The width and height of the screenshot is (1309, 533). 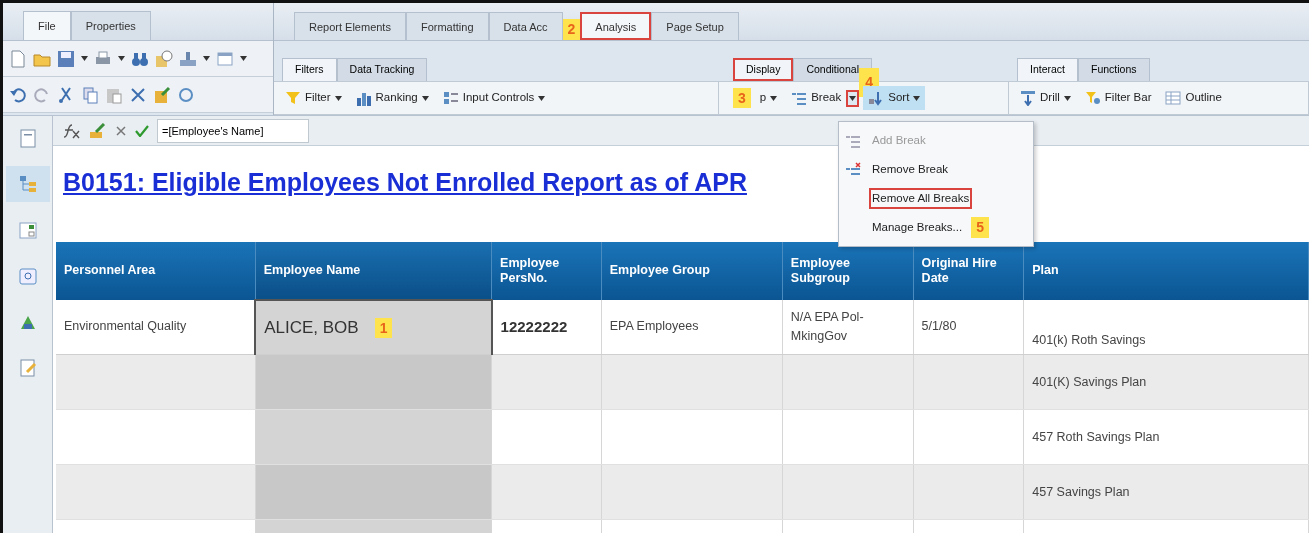 What do you see at coordinates (616, 25) in the screenshot?
I see `ribbon-tab: Analysis` at bounding box center [616, 25].